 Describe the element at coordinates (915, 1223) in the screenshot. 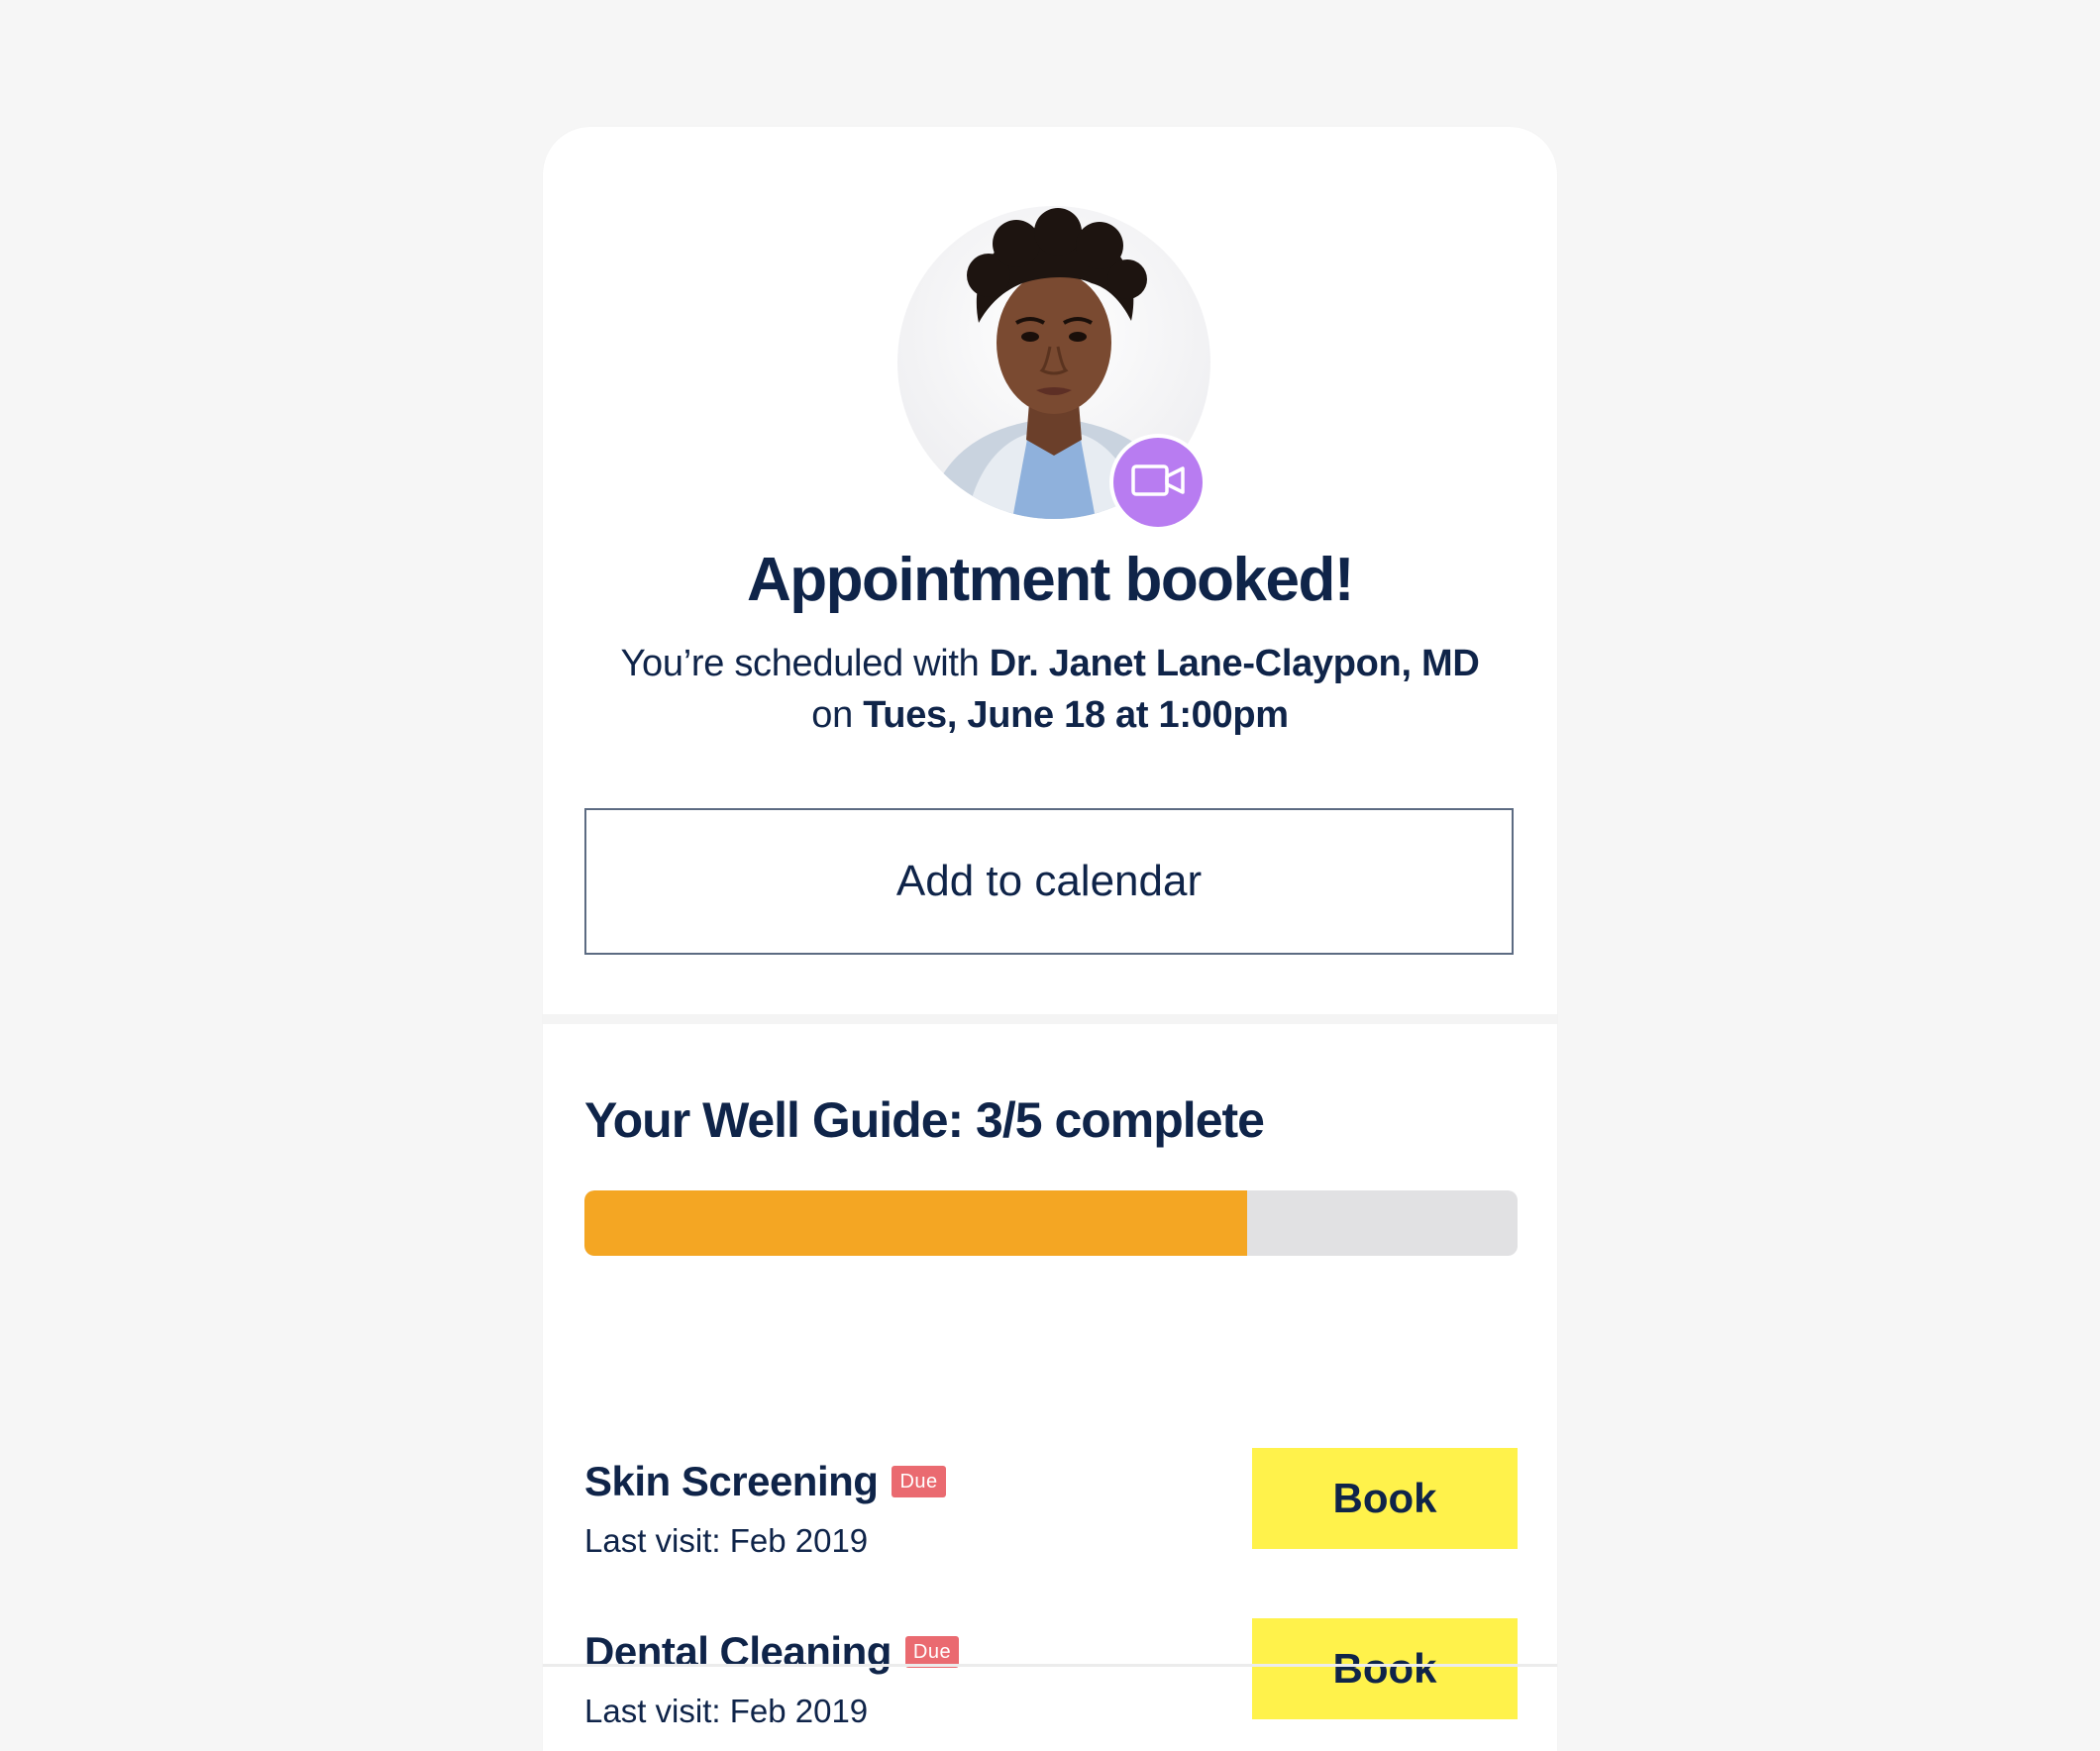

I see `well-guide-progress-fill` at that location.